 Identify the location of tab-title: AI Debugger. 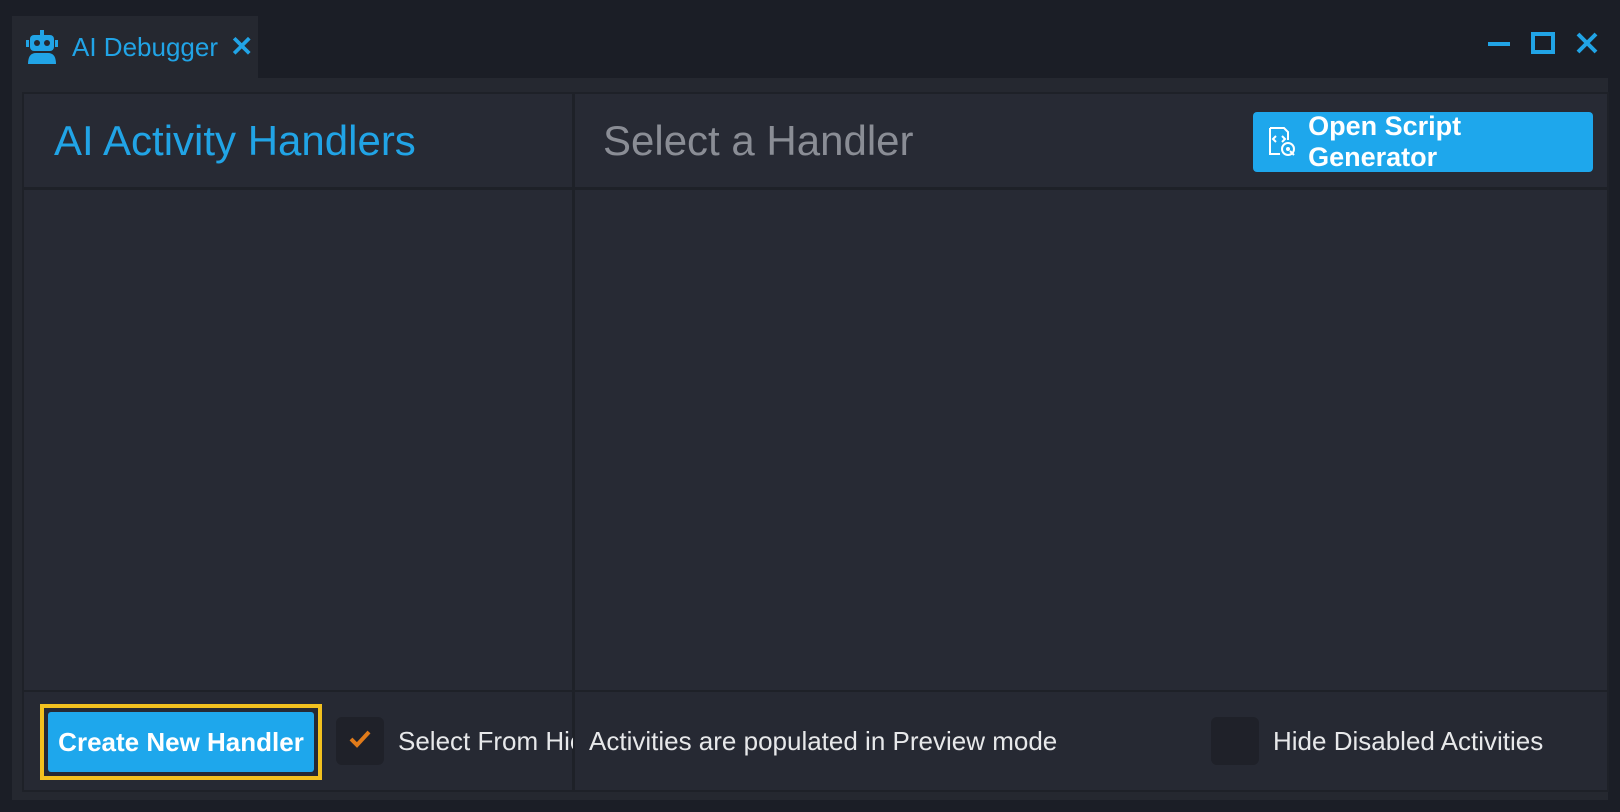
(145, 46).